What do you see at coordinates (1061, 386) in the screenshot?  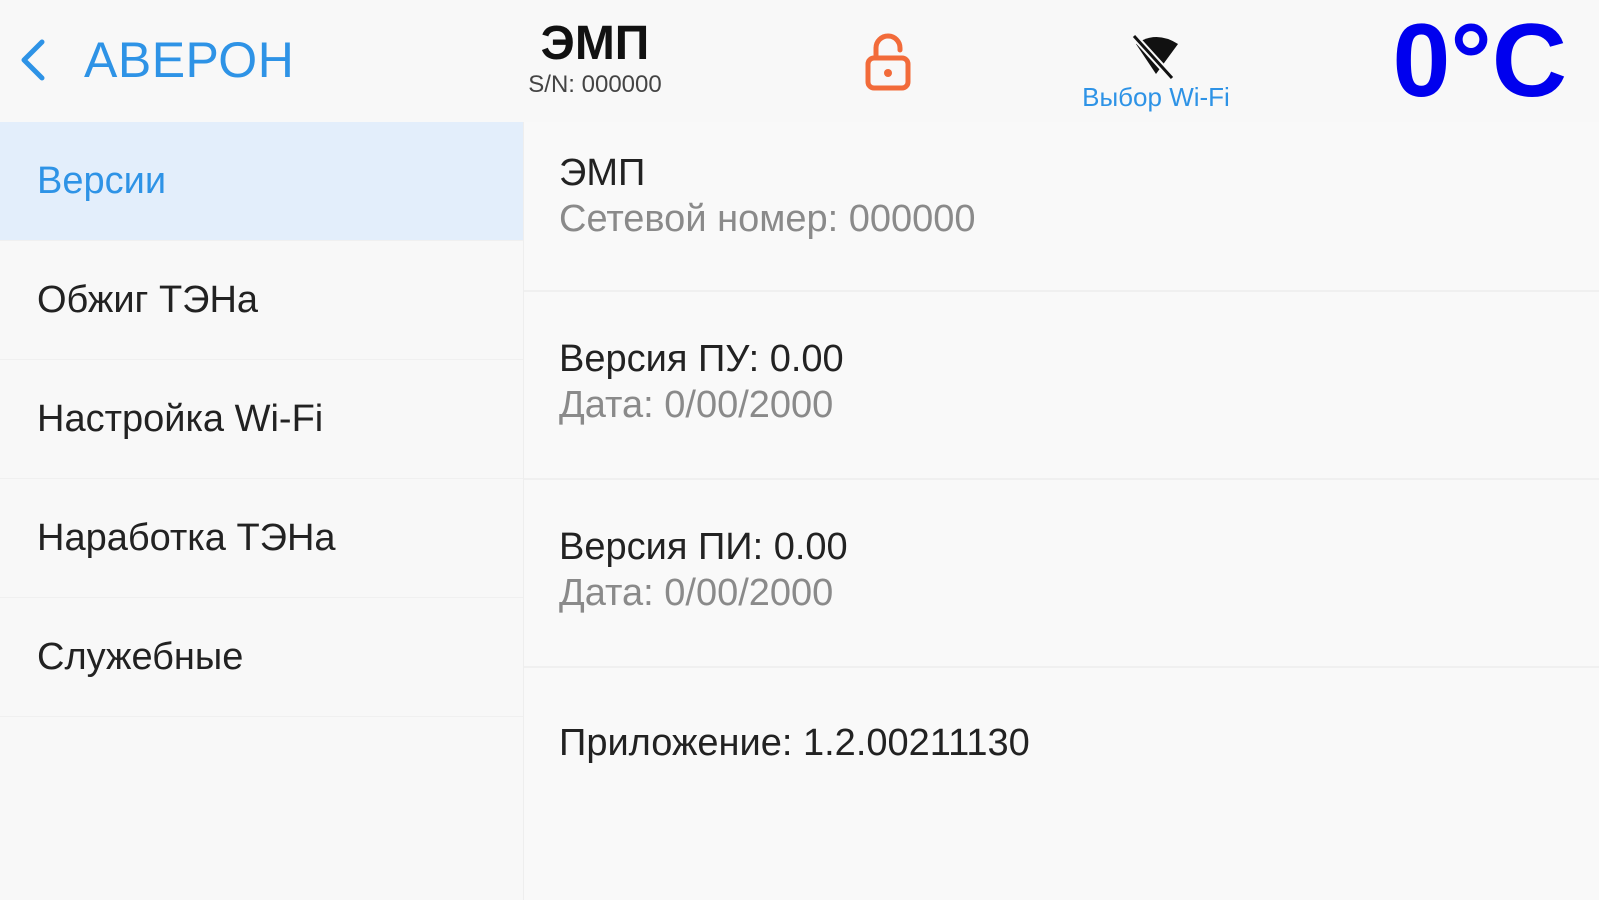 I see `pu-version-row: Версия ПУ: 0.00 Дата: 0/00/2000` at bounding box center [1061, 386].